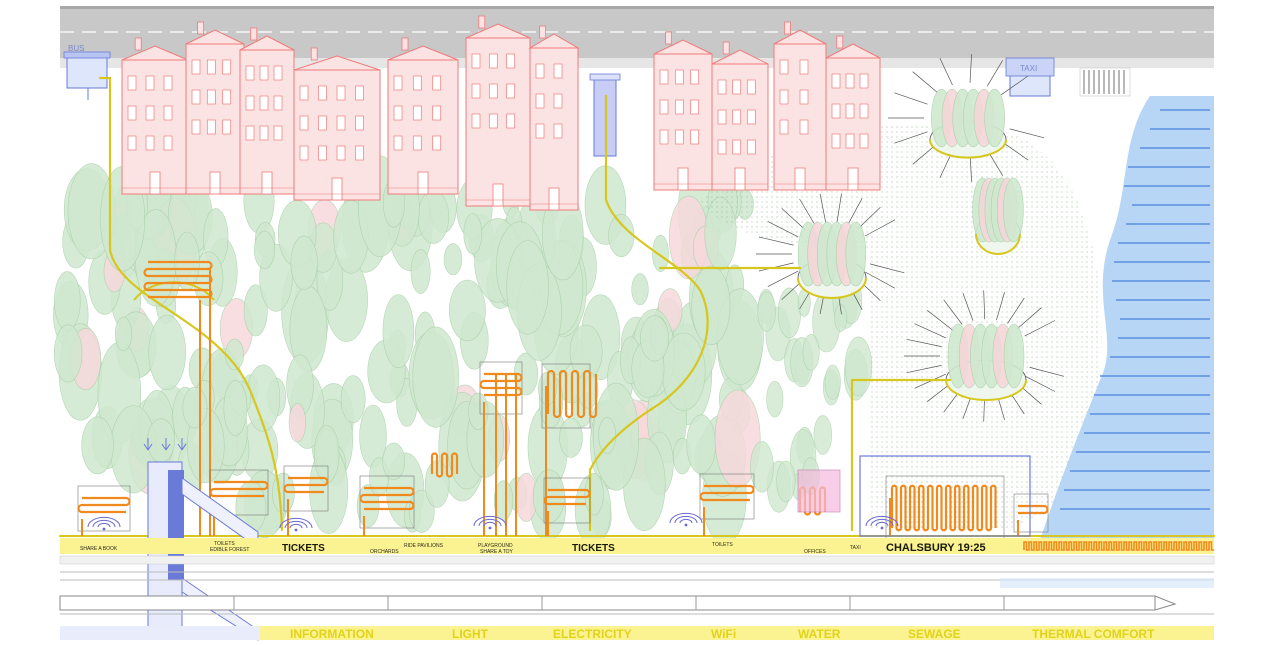 The width and height of the screenshot is (1271, 645). Describe the element at coordinates (424, 546) in the screenshot. I see `label-ride-pavilions: RIDE PAVILIONS` at that location.